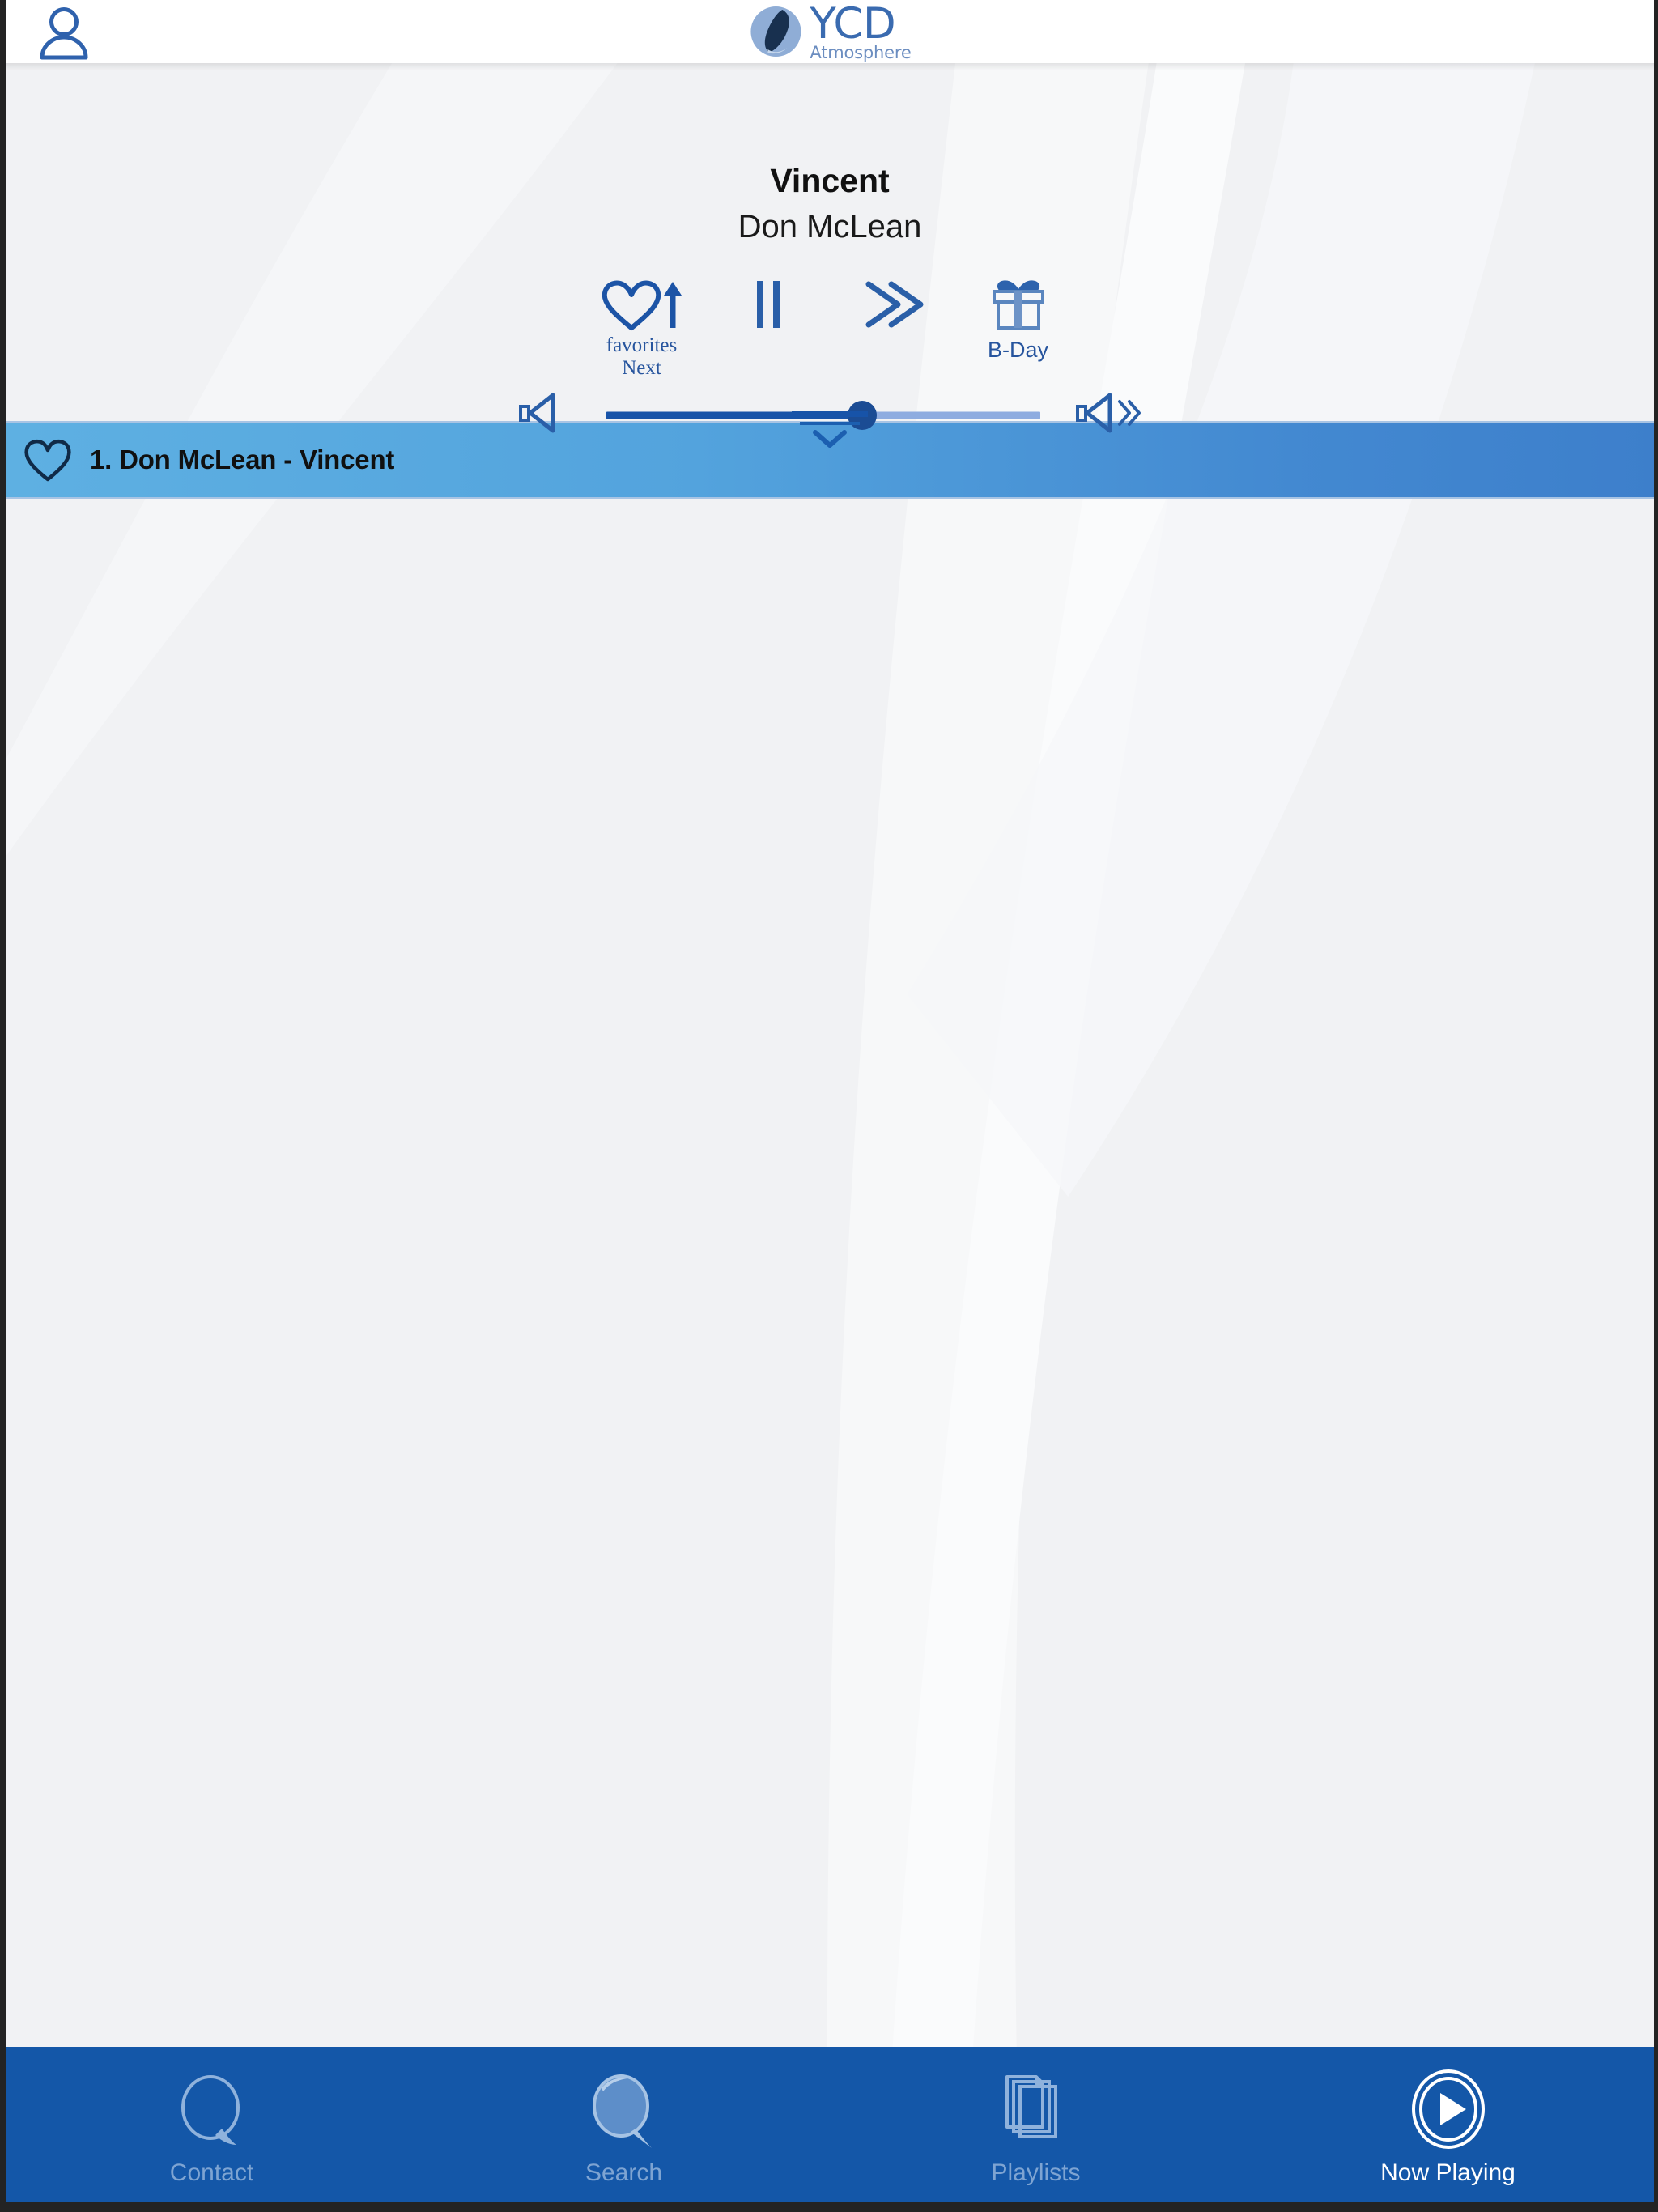 Image resolution: width=1658 pixels, height=2212 pixels. I want to click on pause-icon, so click(767, 305).